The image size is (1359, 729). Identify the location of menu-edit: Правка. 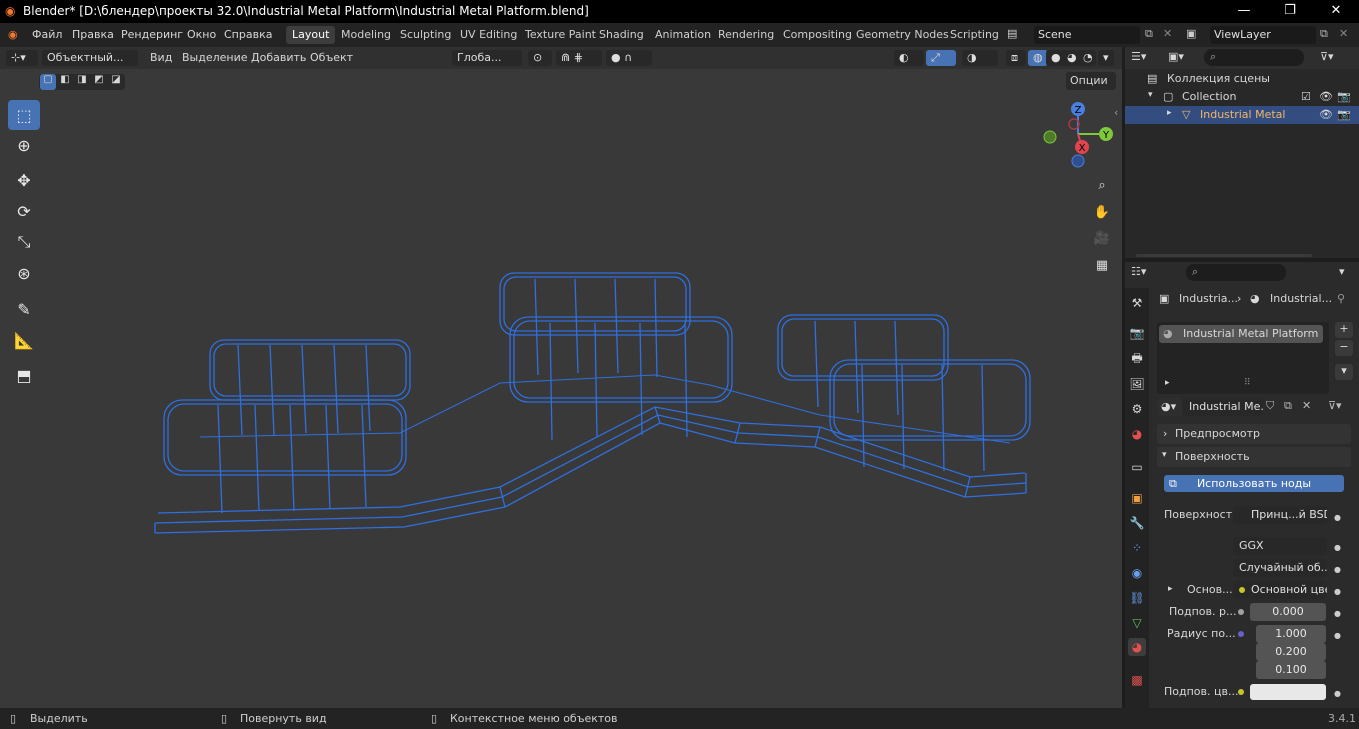
(93, 34).